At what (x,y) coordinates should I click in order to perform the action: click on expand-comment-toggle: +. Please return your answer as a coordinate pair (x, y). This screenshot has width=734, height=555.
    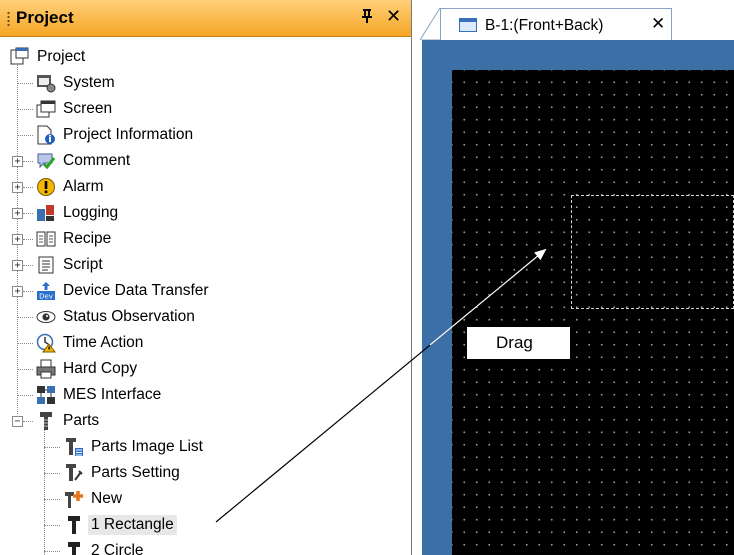
    Looking at the image, I should click on (17, 161).